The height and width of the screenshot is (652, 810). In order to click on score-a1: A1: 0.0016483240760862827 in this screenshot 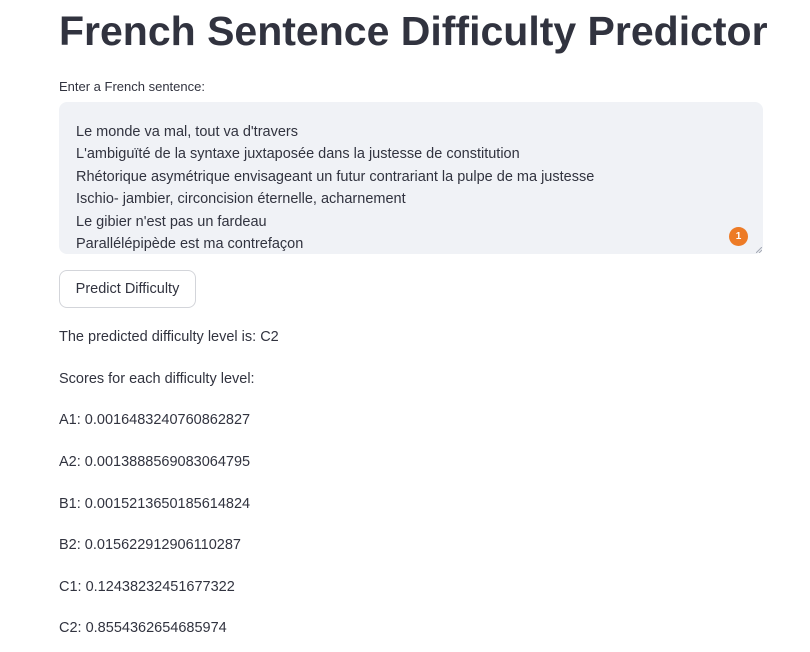, I will do `click(155, 420)`.